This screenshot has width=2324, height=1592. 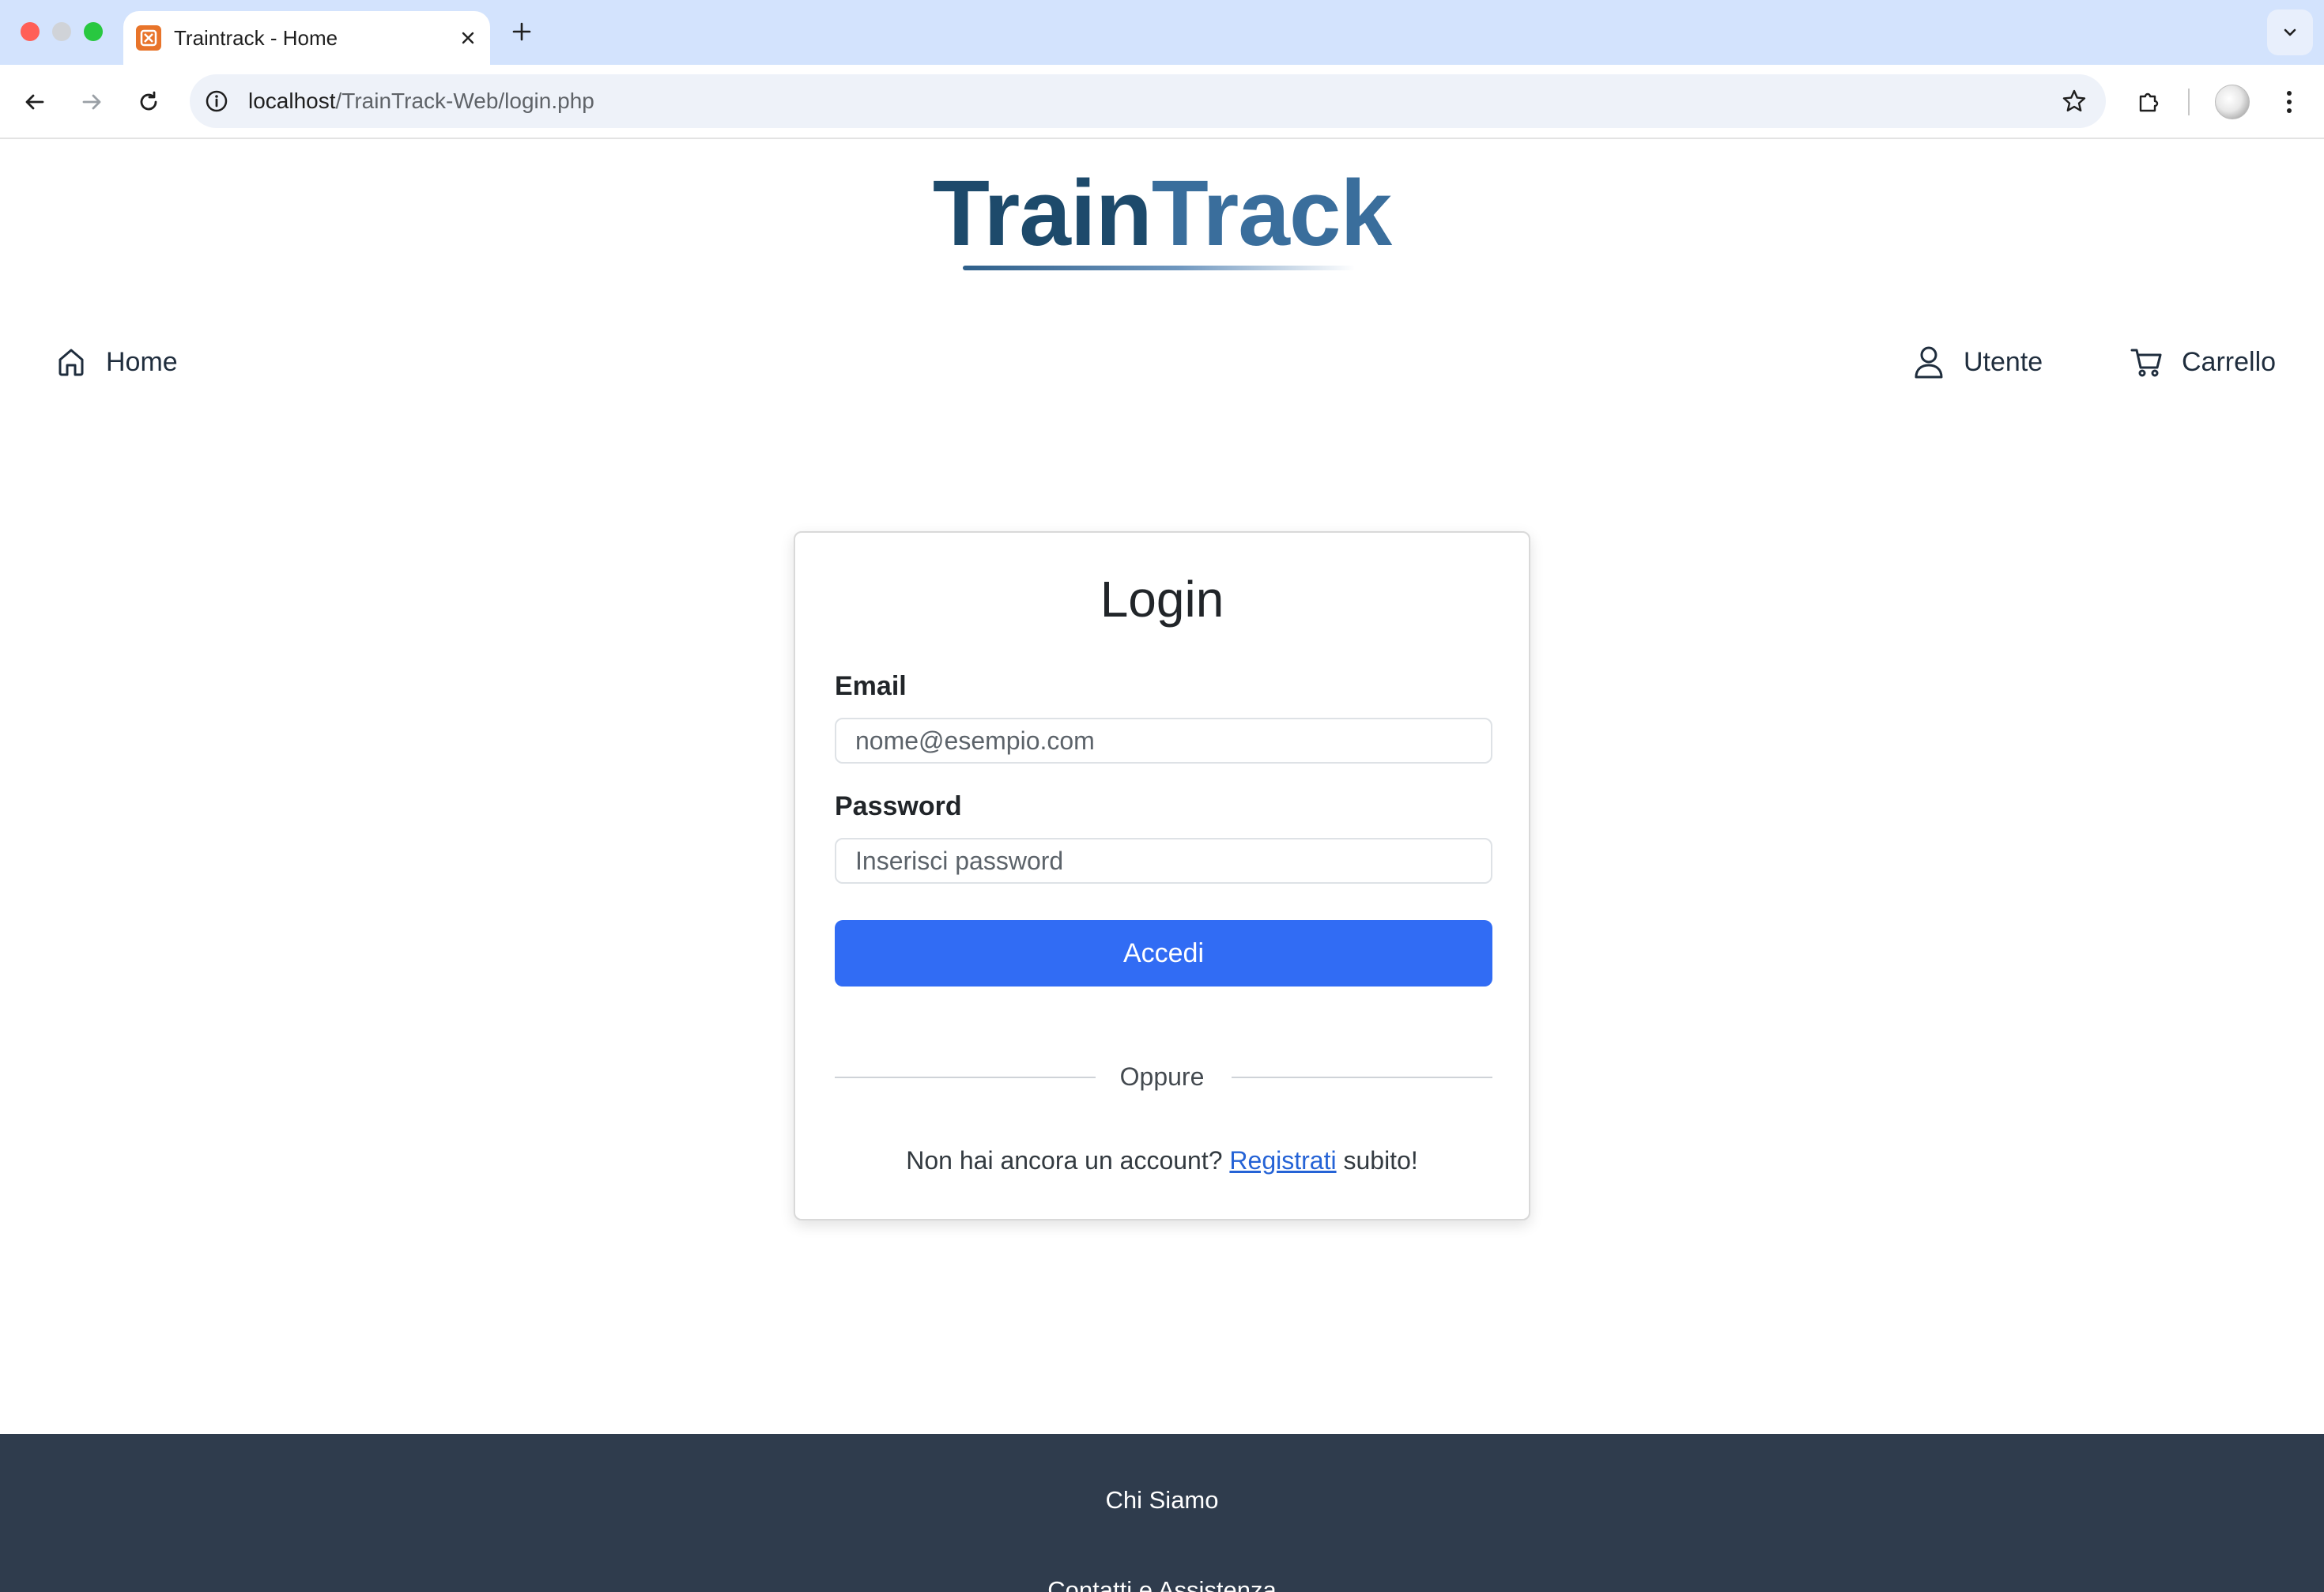 I want to click on site-logo: TrainTrack, so click(x=1162, y=213).